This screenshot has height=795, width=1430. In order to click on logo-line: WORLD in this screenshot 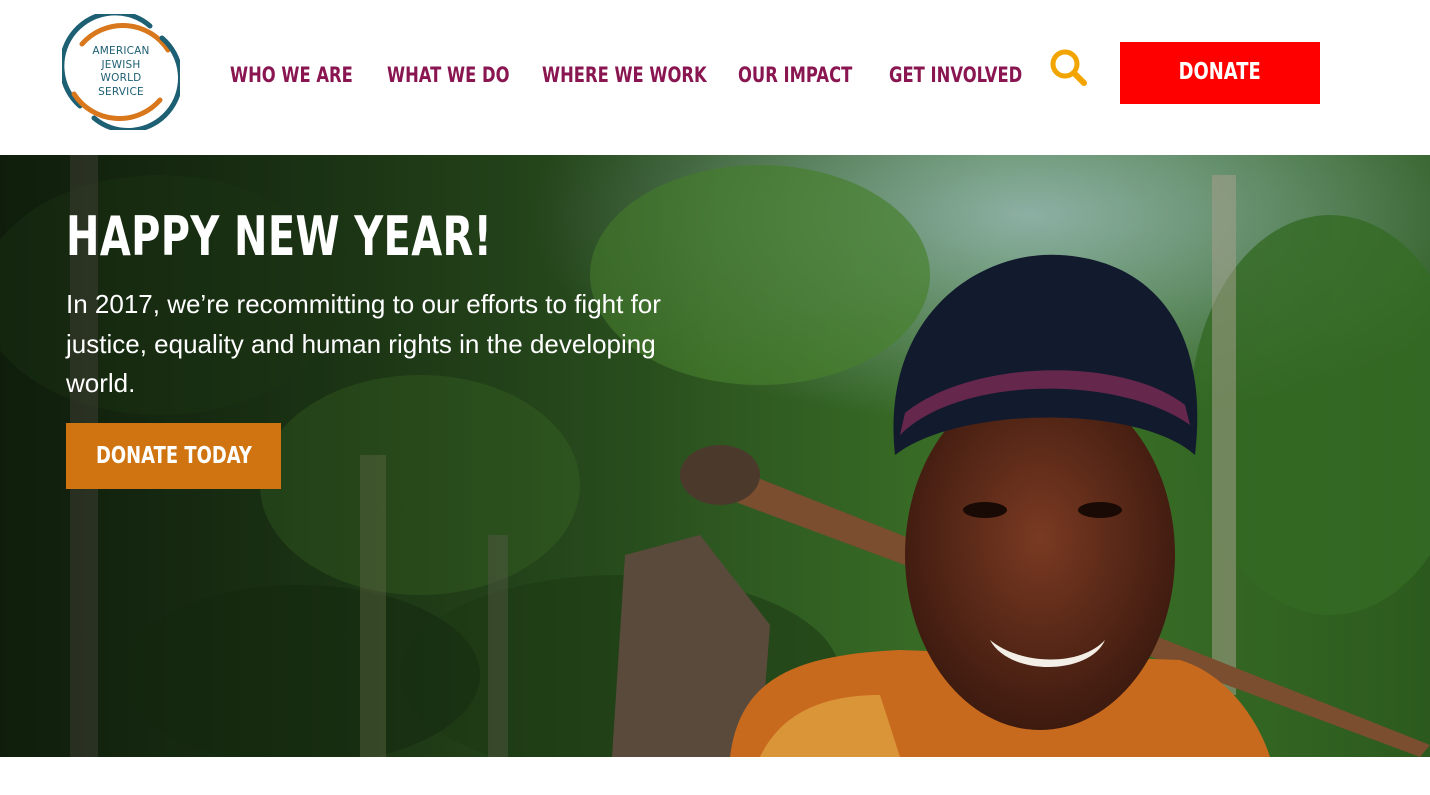, I will do `click(121, 78)`.